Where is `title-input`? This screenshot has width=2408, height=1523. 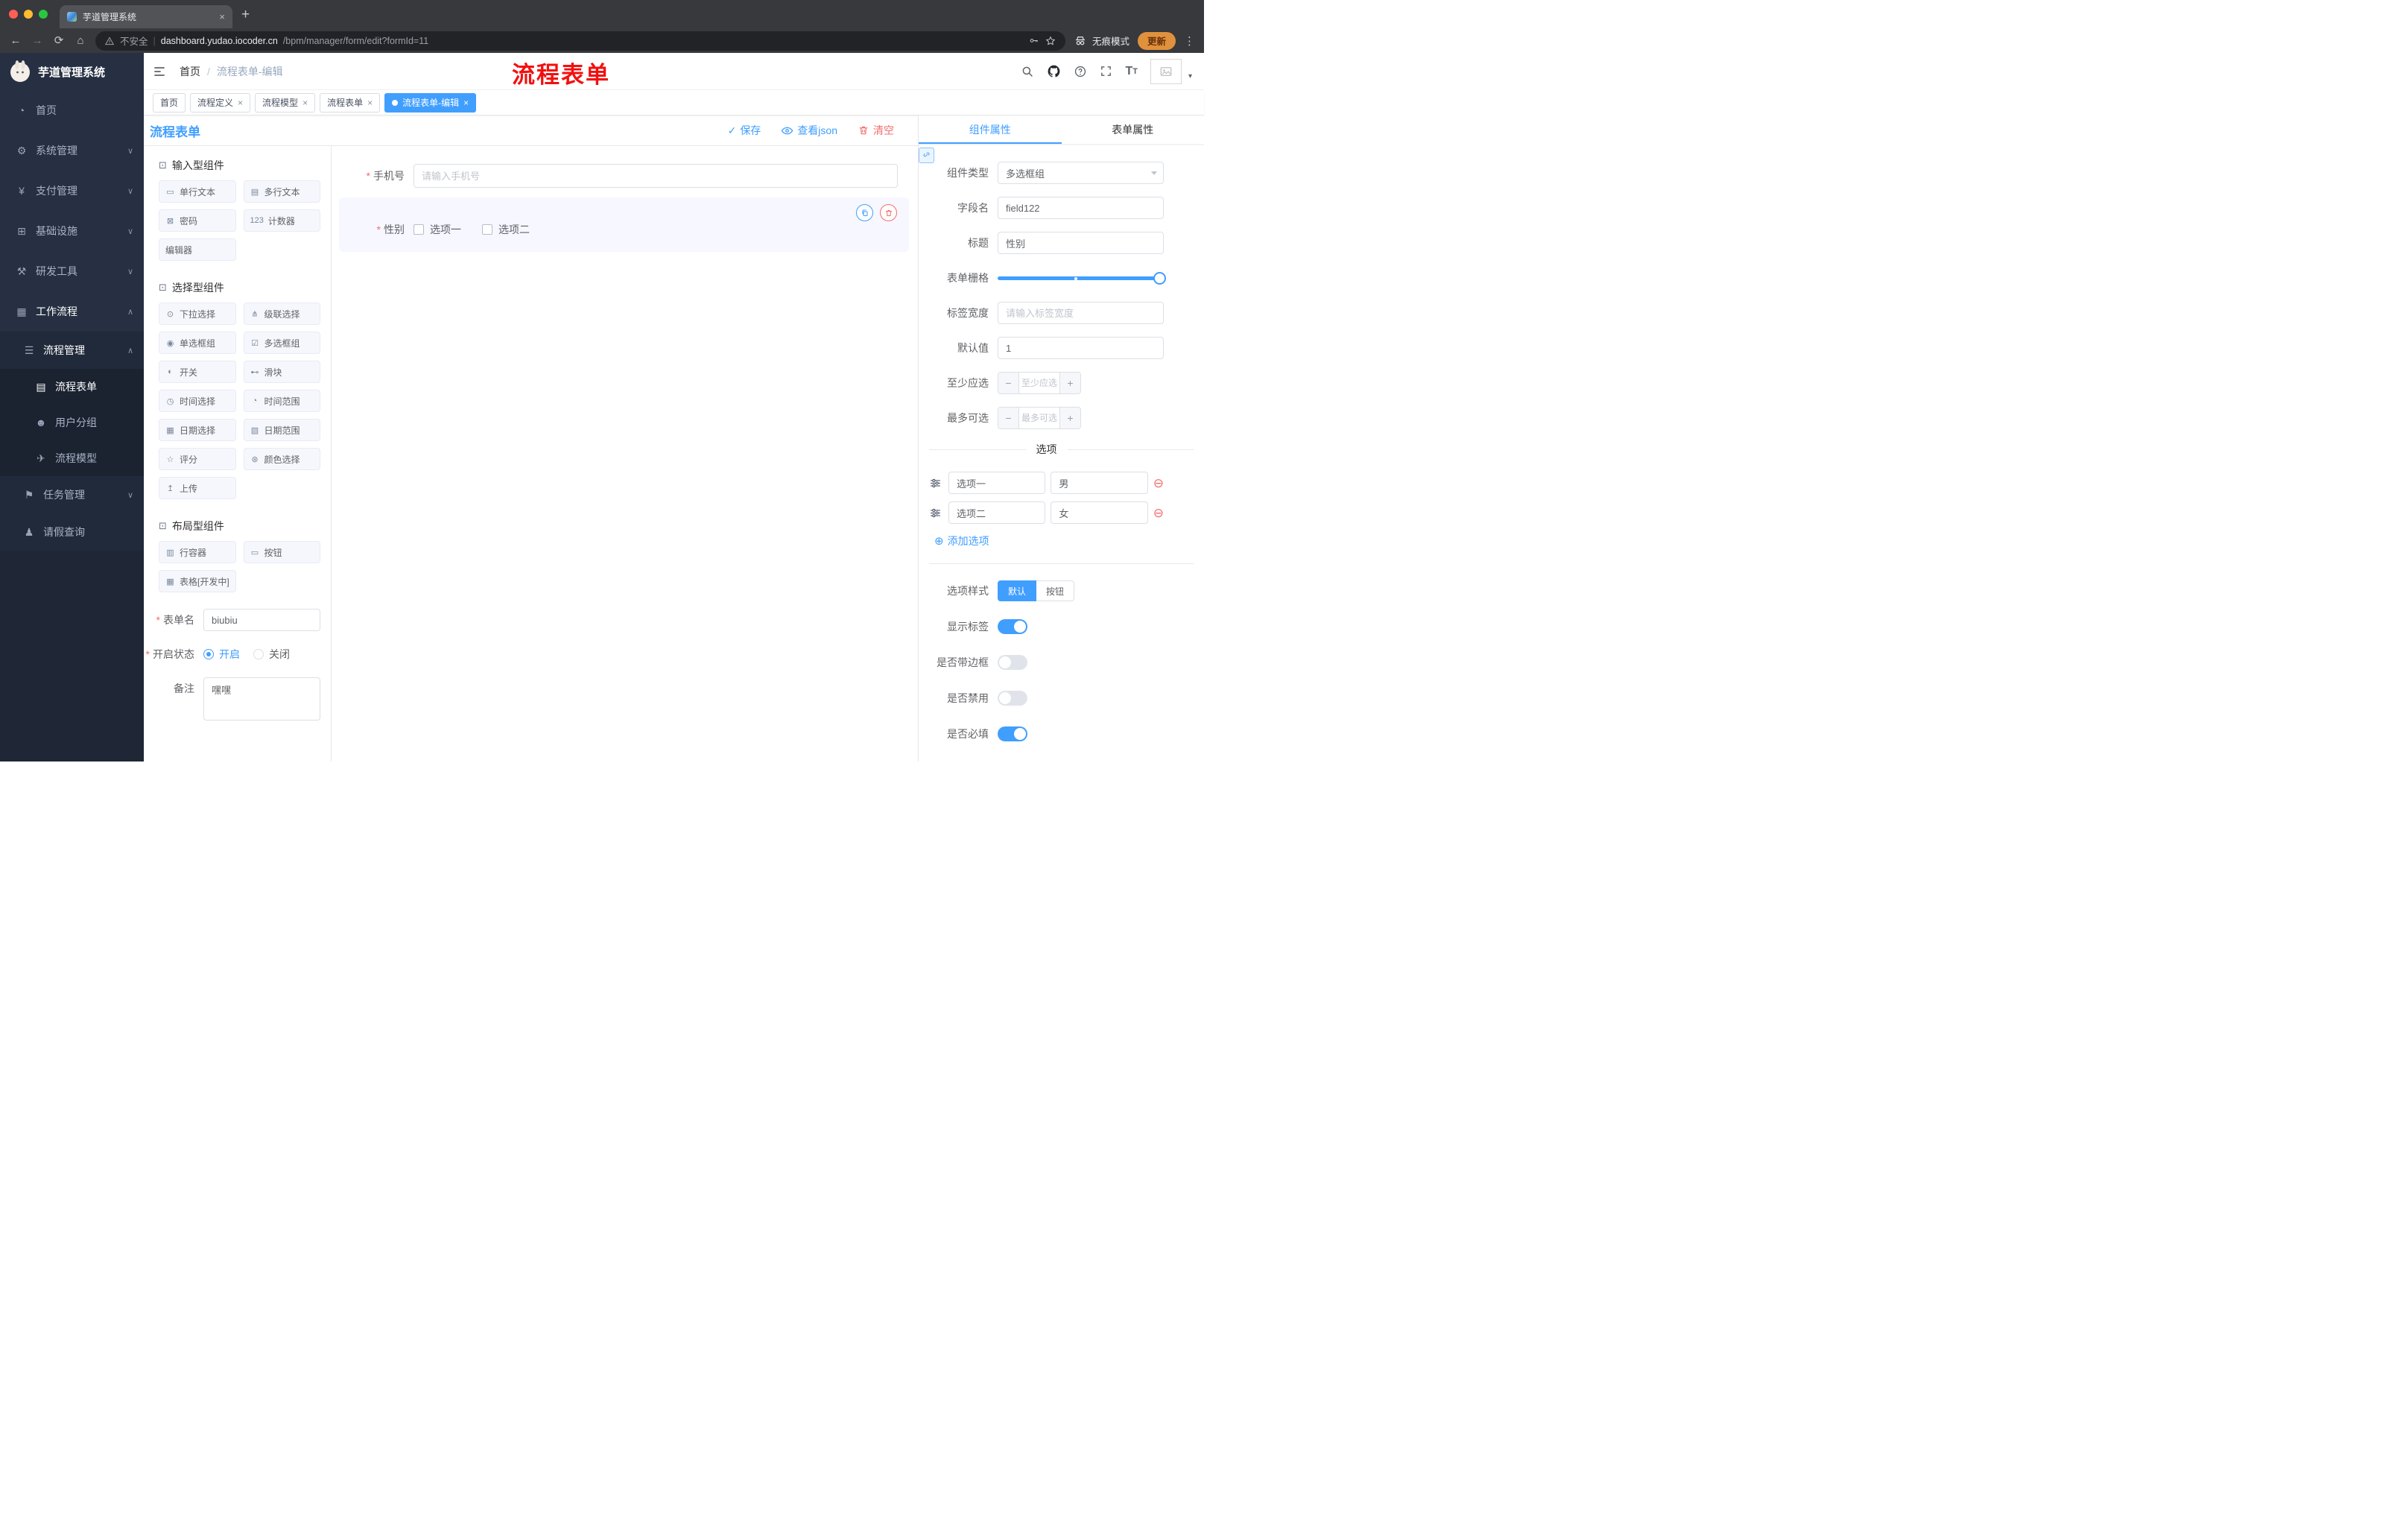 title-input is located at coordinates (1081, 243).